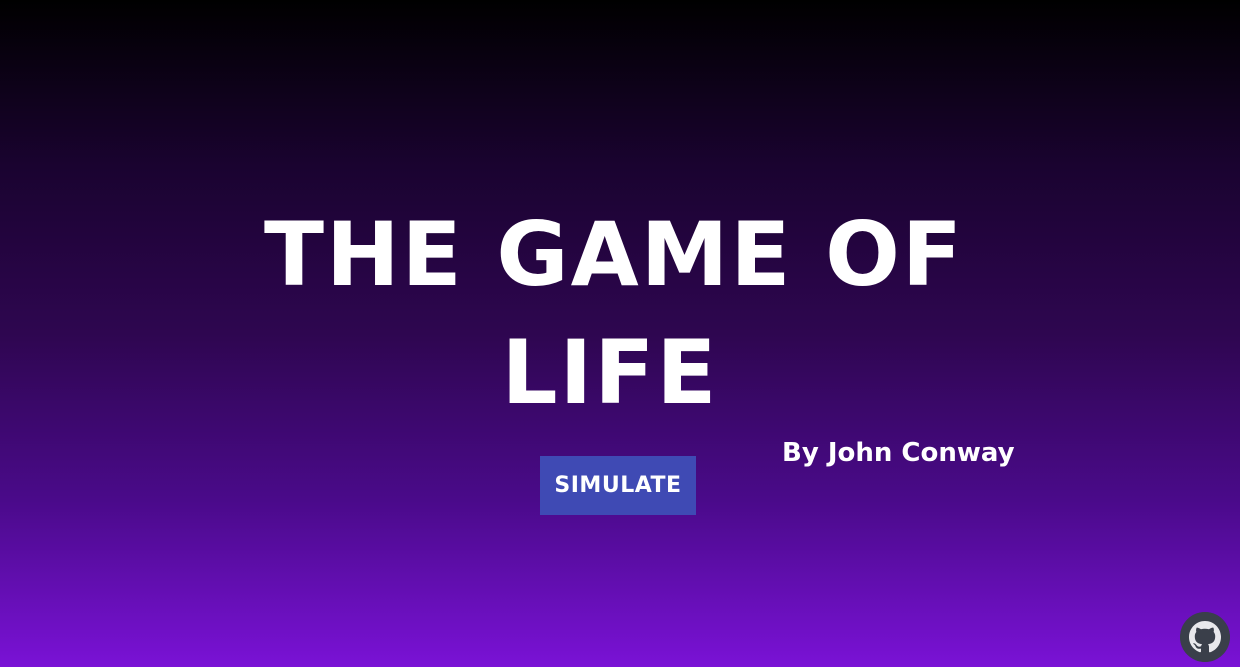 This screenshot has width=1240, height=667. What do you see at coordinates (613, 254) in the screenshot?
I see `title-line-1: THE GAME OF` at bounding box center [613, 254].